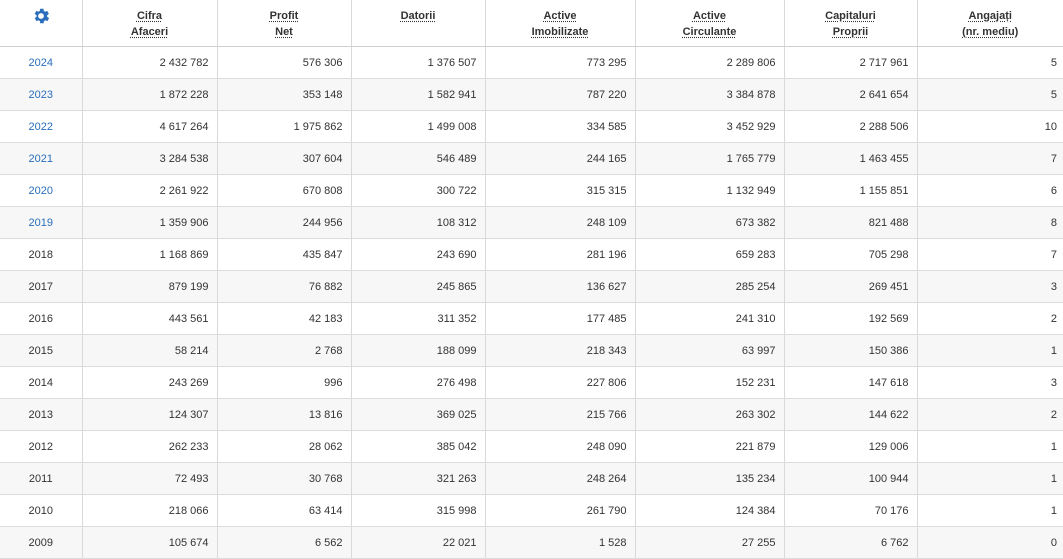 Image resolution: width=1063 pixels, height=559 pixels. I want to click on value-cell-ang: 8, so click(990, 222).